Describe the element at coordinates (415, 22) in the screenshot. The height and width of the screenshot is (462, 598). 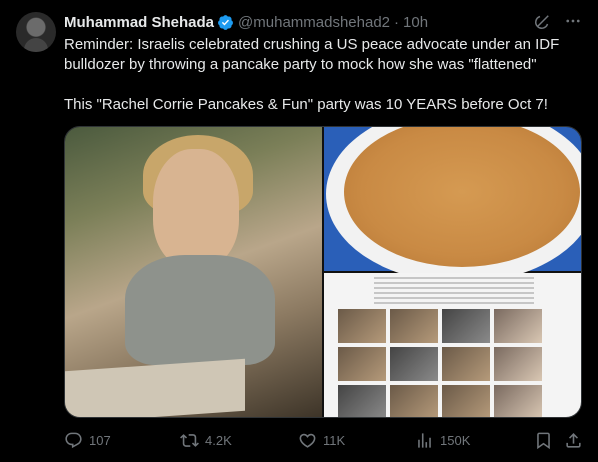
I see `tweet-time: 10h` at that location.